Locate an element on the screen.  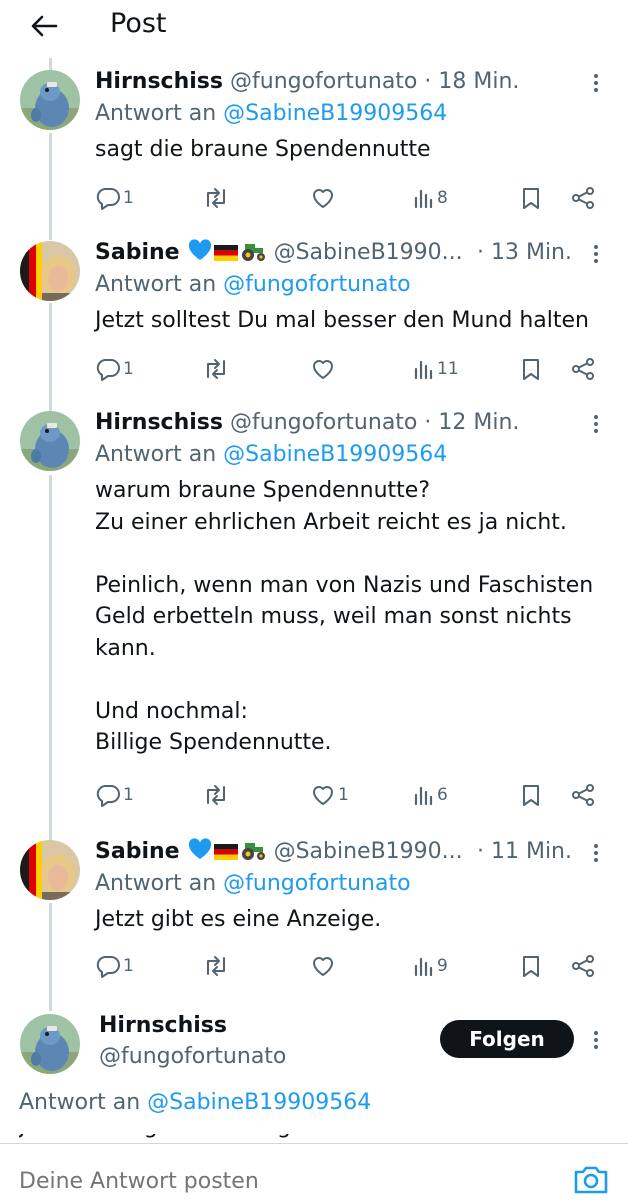
views-count: 6 is located at coordinates (442, 795).